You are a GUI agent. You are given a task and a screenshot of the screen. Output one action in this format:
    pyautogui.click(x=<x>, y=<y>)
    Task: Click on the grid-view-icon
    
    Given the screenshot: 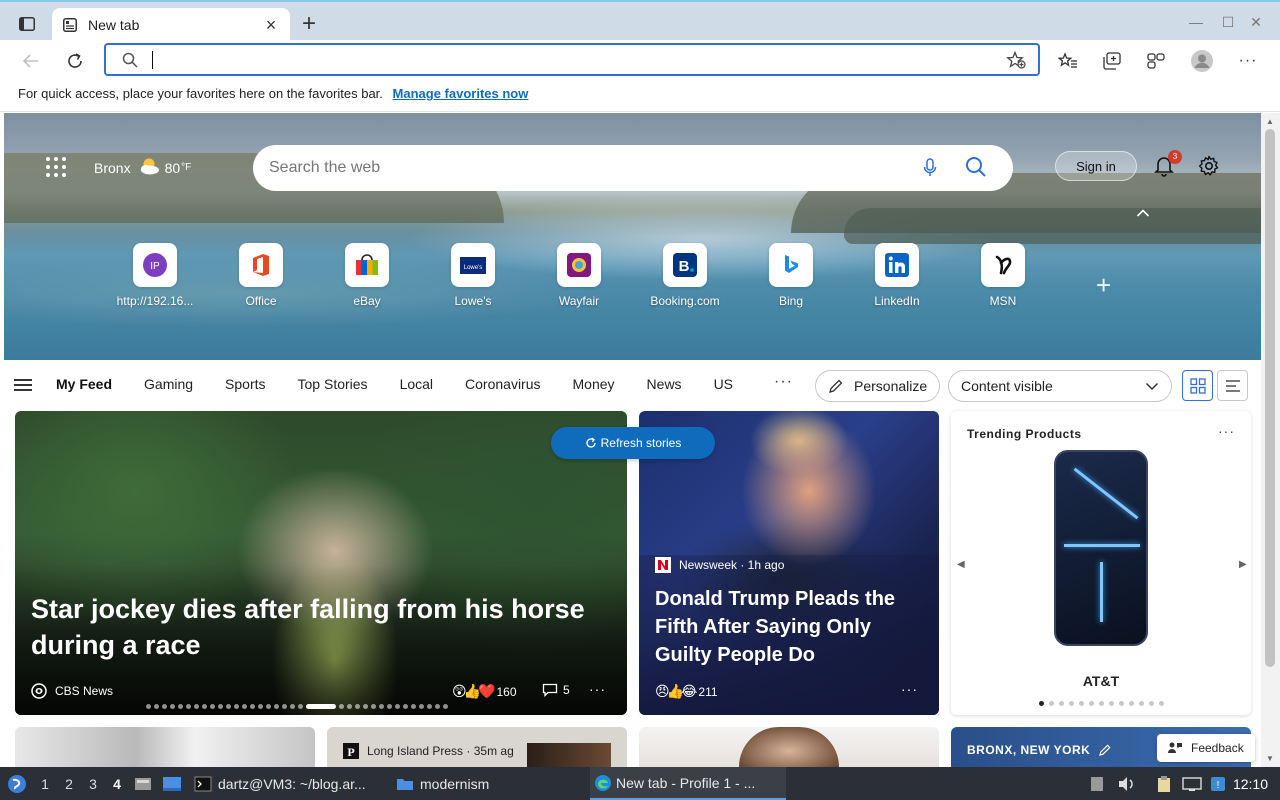 What is the action you would take?
    pyautogui.click(x=1197, y=385)
    